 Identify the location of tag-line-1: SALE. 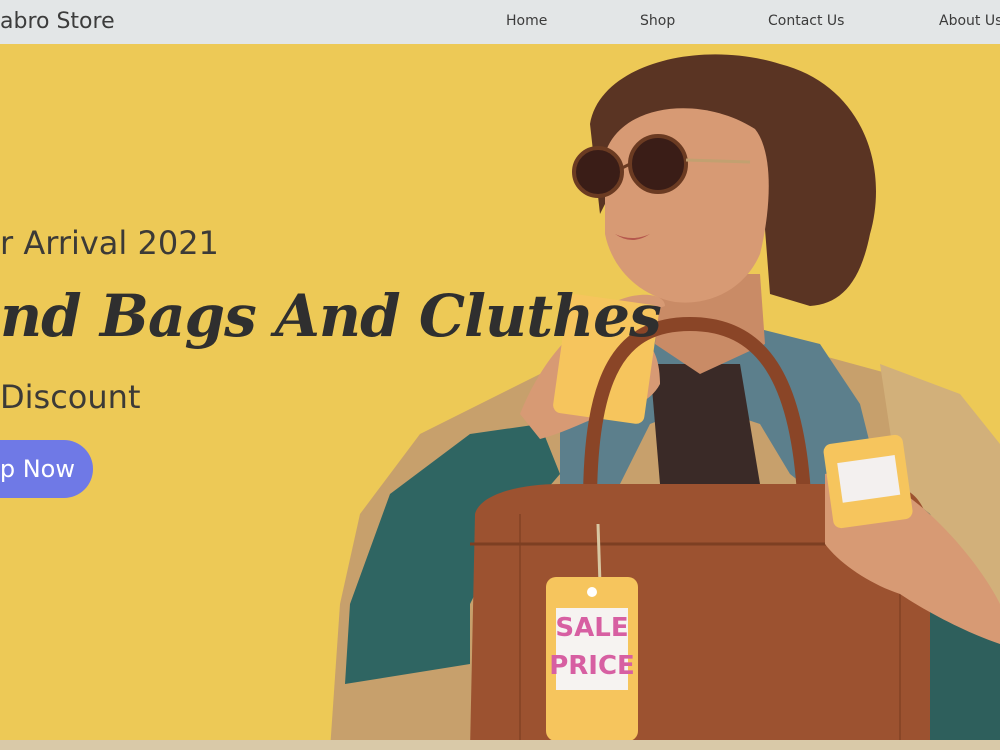
(591, 628).